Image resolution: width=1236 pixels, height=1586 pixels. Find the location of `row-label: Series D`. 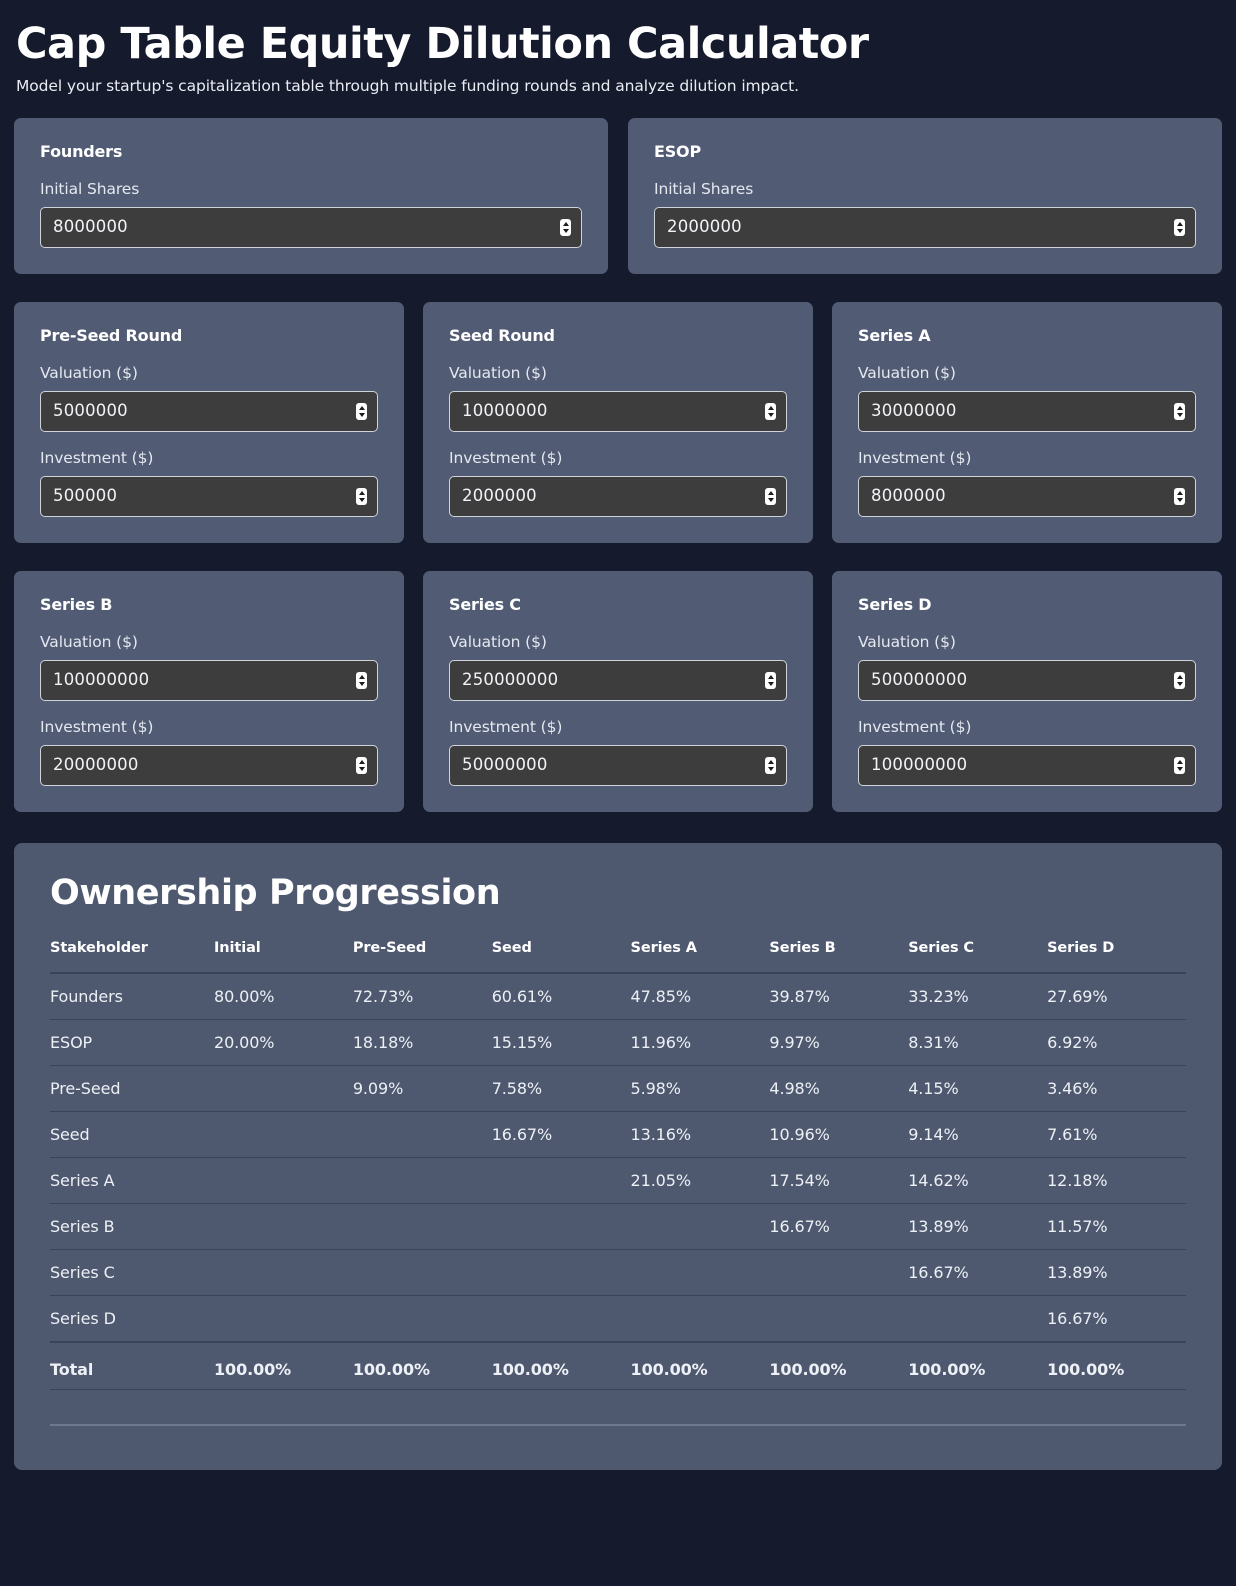

row-label: Series D is located at coordinates (83, 1319).